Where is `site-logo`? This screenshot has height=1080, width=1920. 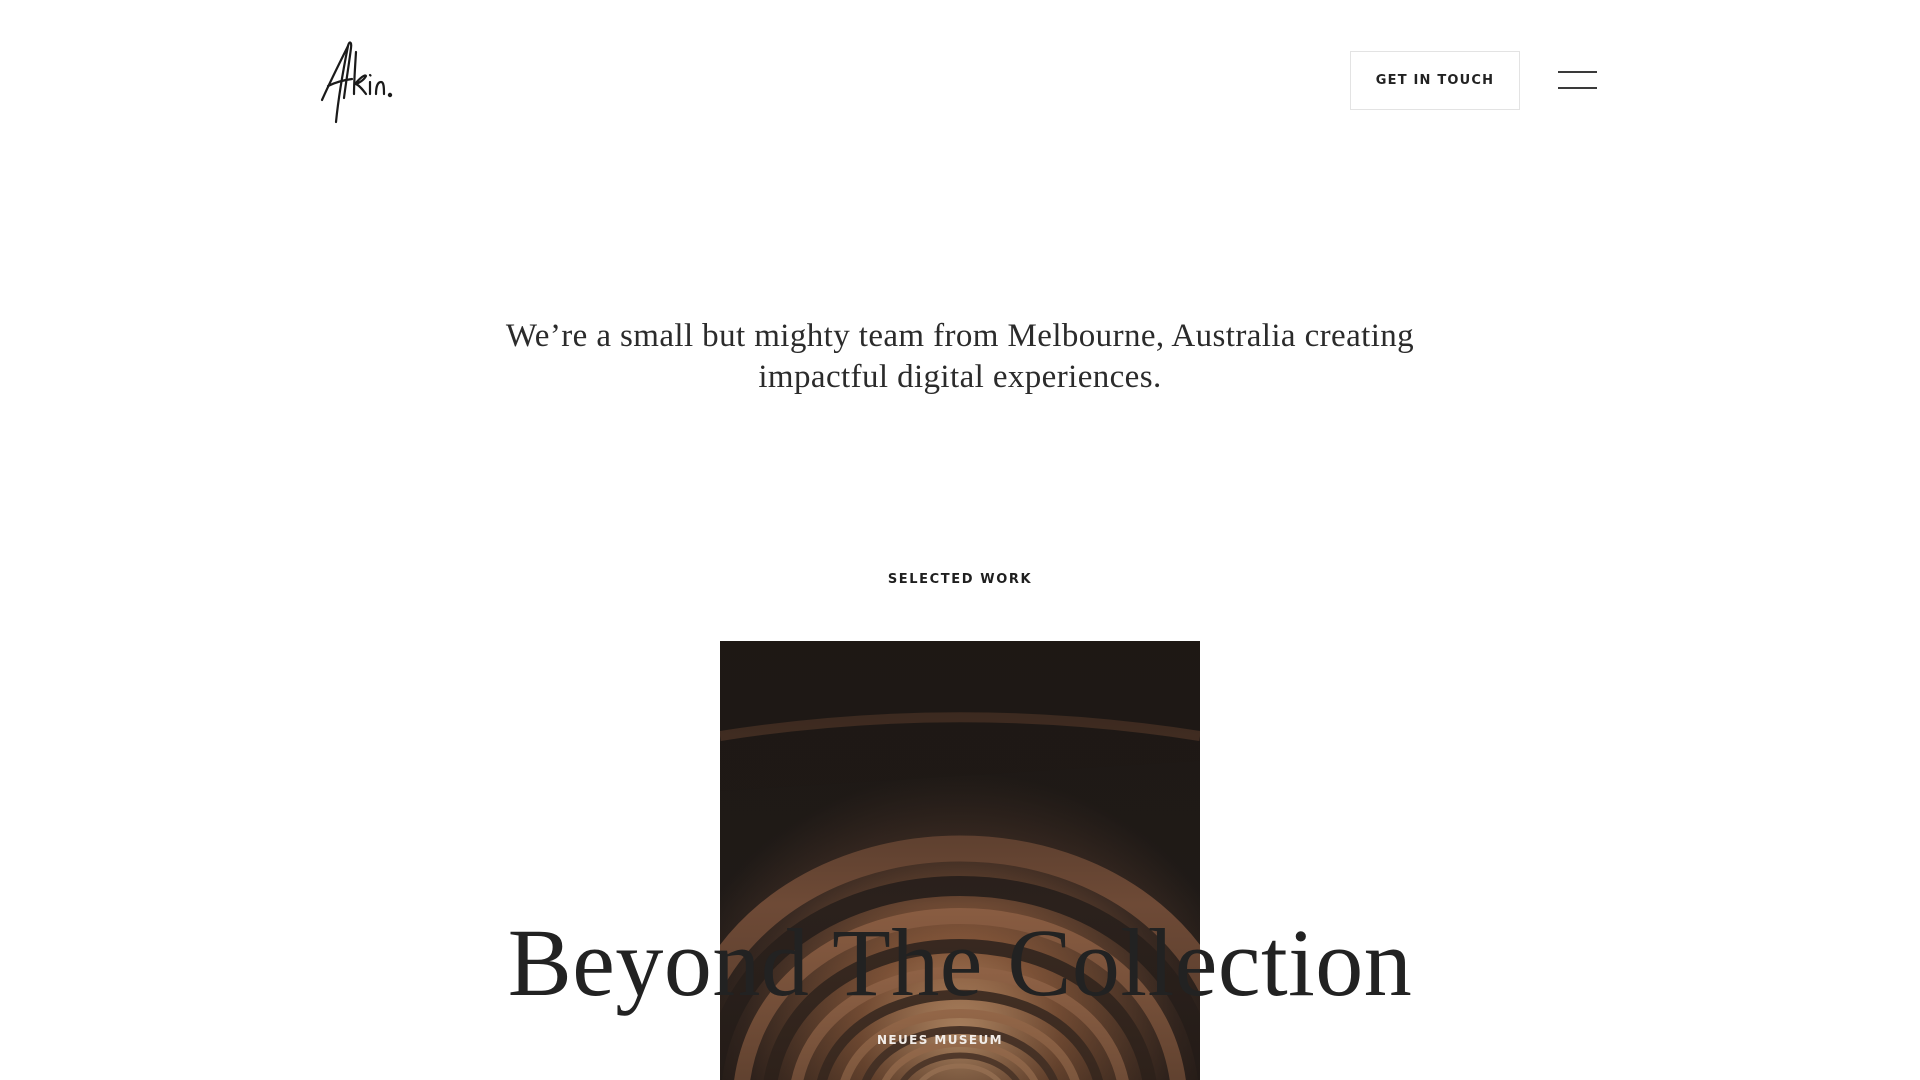
site-logo is located at coordinates (357, 81).